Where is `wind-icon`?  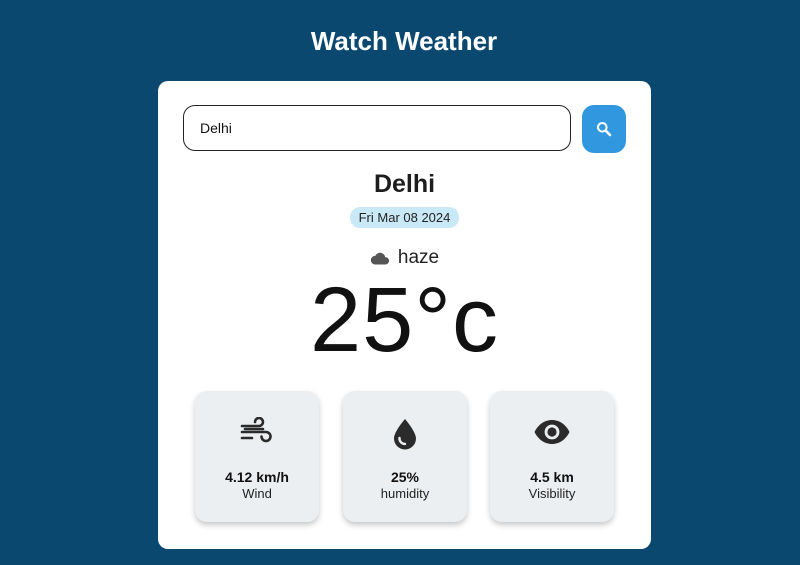
wind-icon is located at coordinates (257, 432).